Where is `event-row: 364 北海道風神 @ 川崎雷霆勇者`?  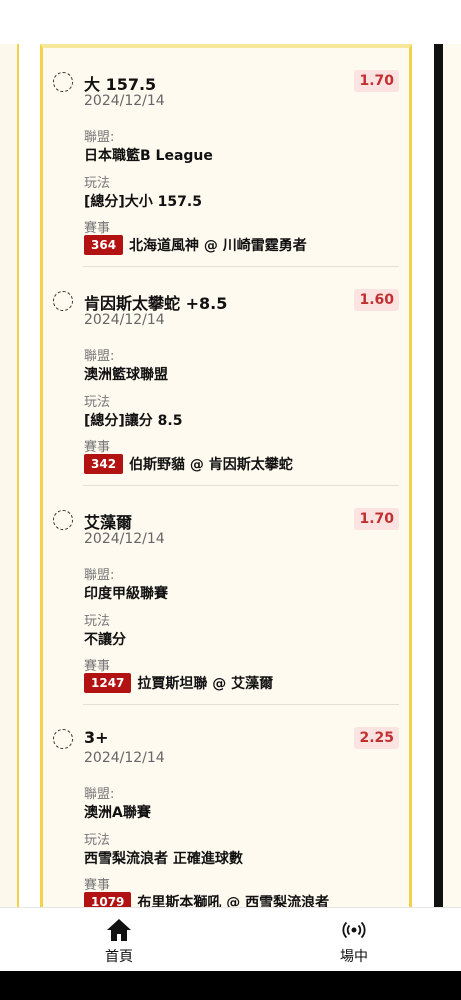
event-row: 364 北海道風神 @ 川崎雷霆勇者 is located at coordinates (195, 245).